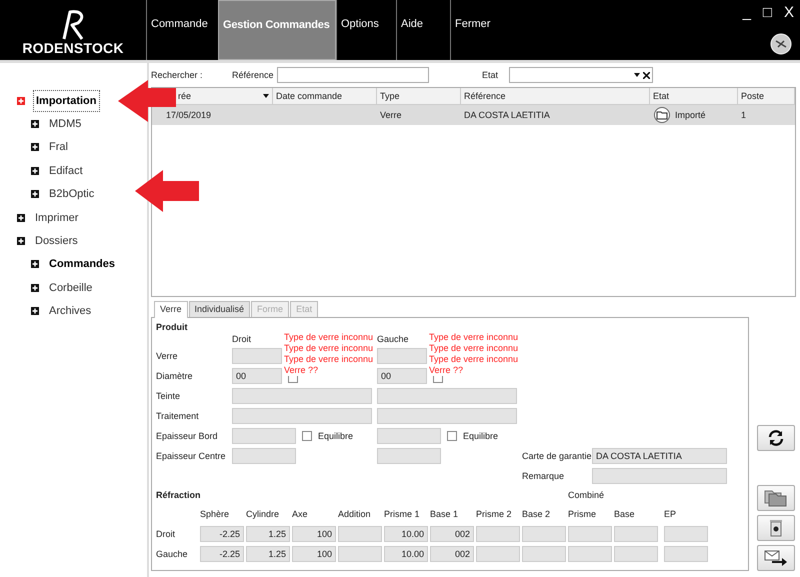 This screenshot has width=800, height=577. I want to click on tree-item: Imprimer, so click(56, 217).